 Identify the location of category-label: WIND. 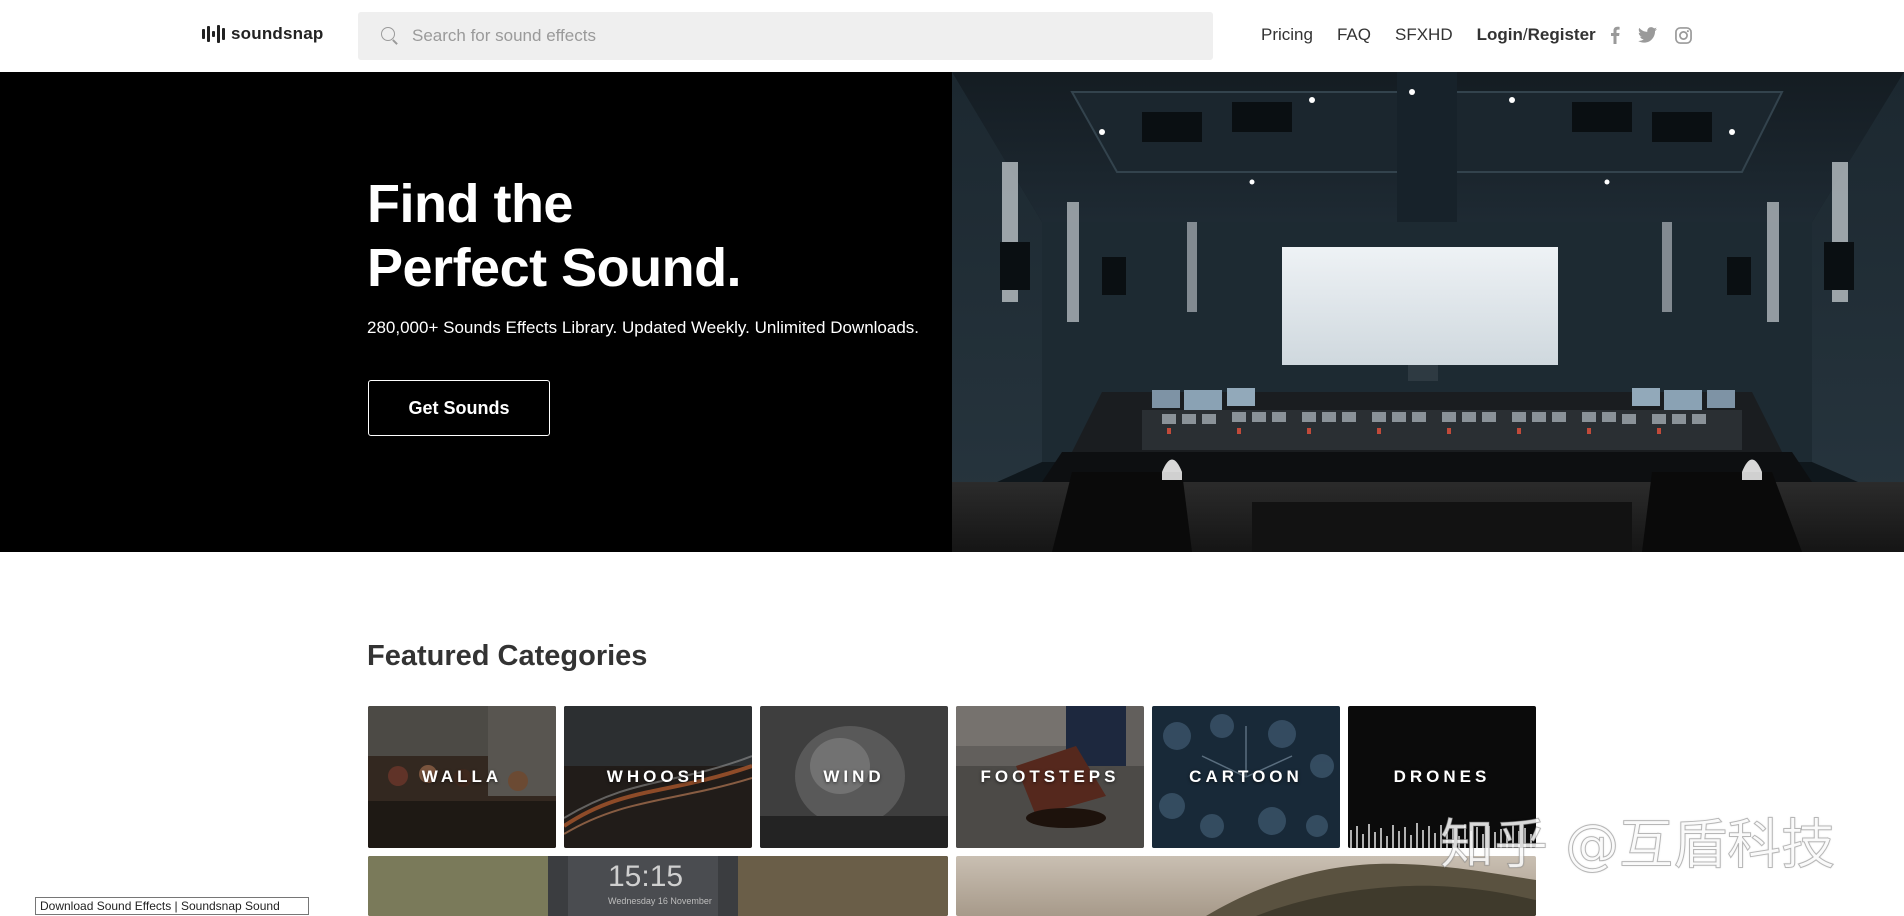
(854, 776).